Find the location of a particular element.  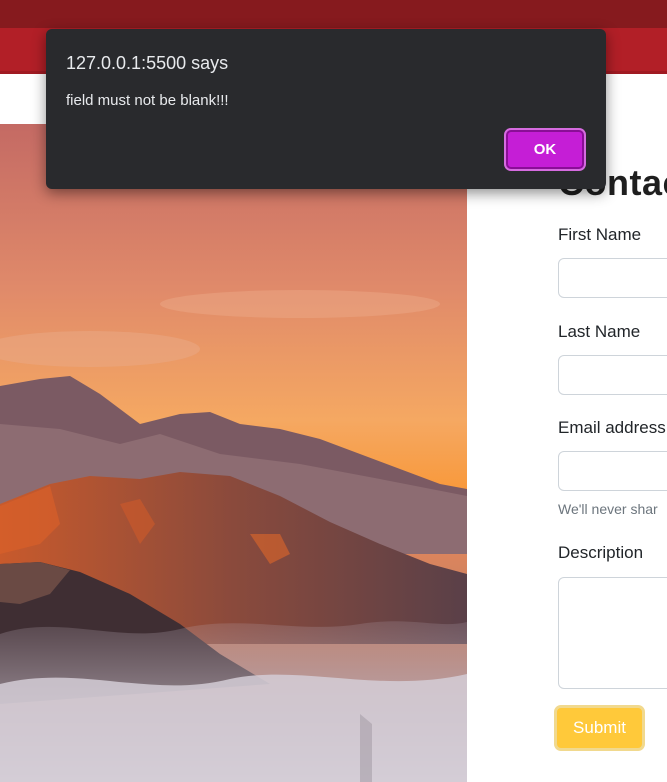

first-name-label: First Name is located at coordinates (600, 234).